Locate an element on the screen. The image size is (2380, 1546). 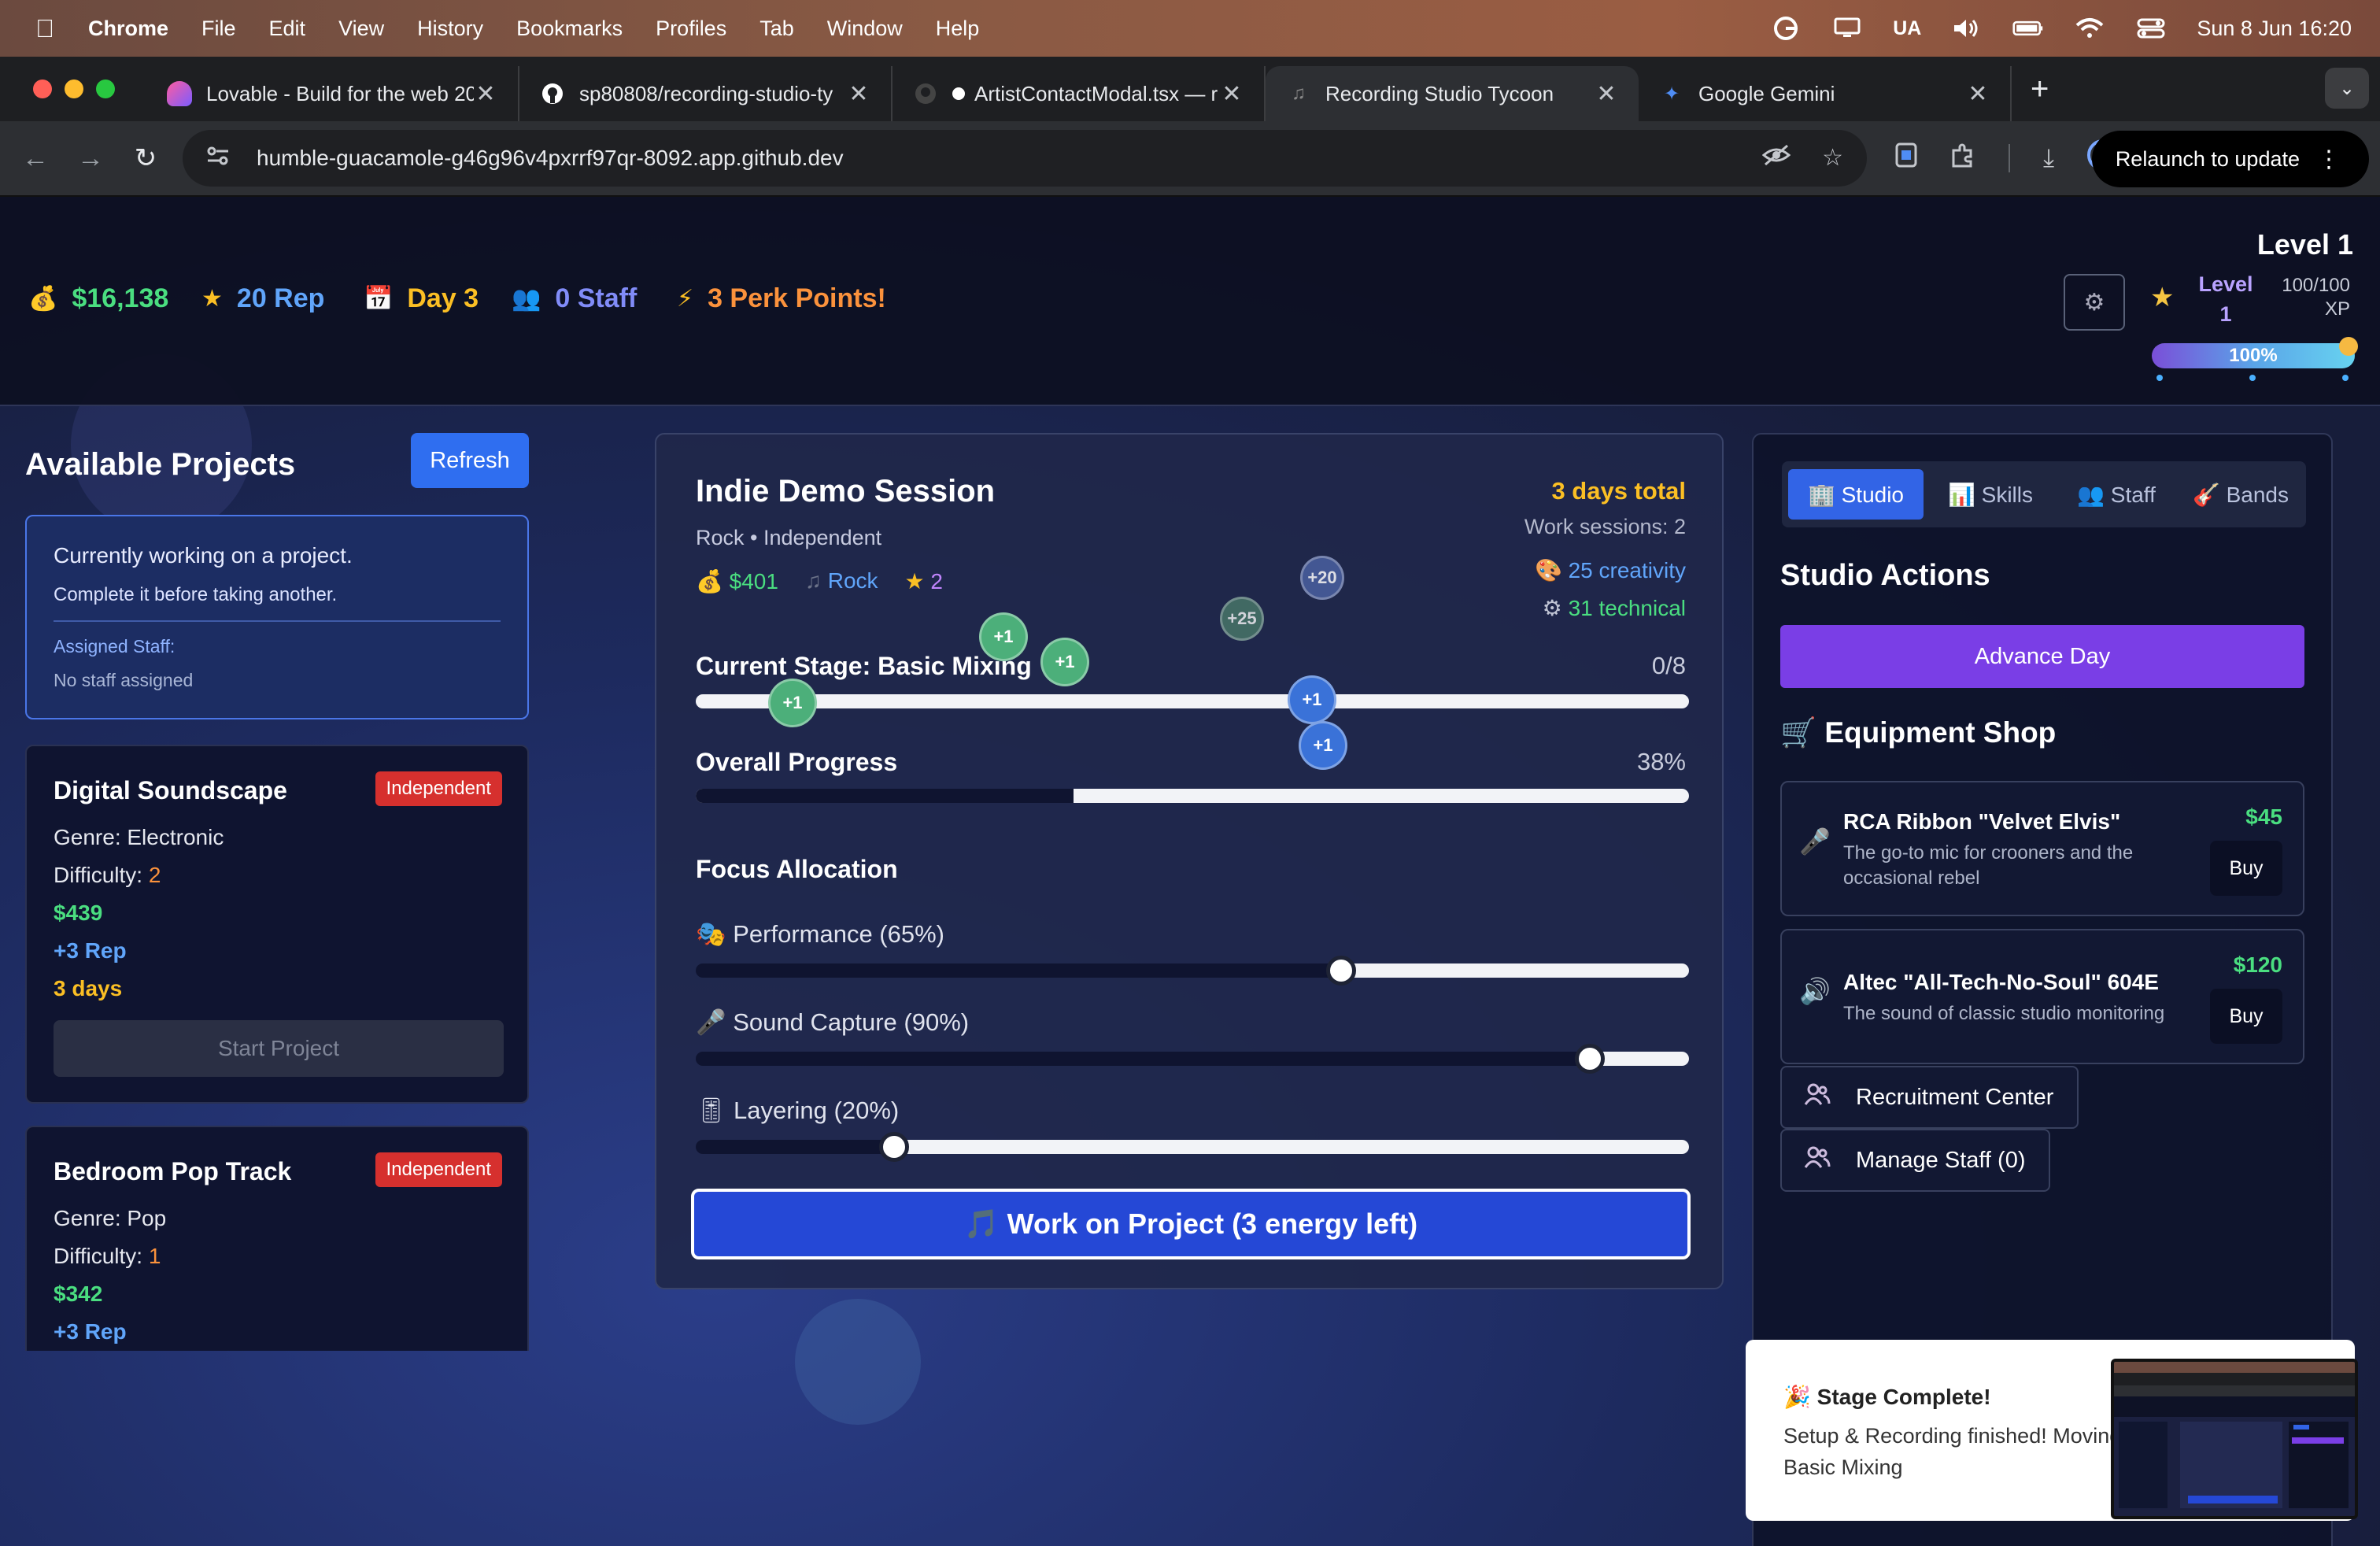
menu-app: Chrome is located at coordinates (128, 29).